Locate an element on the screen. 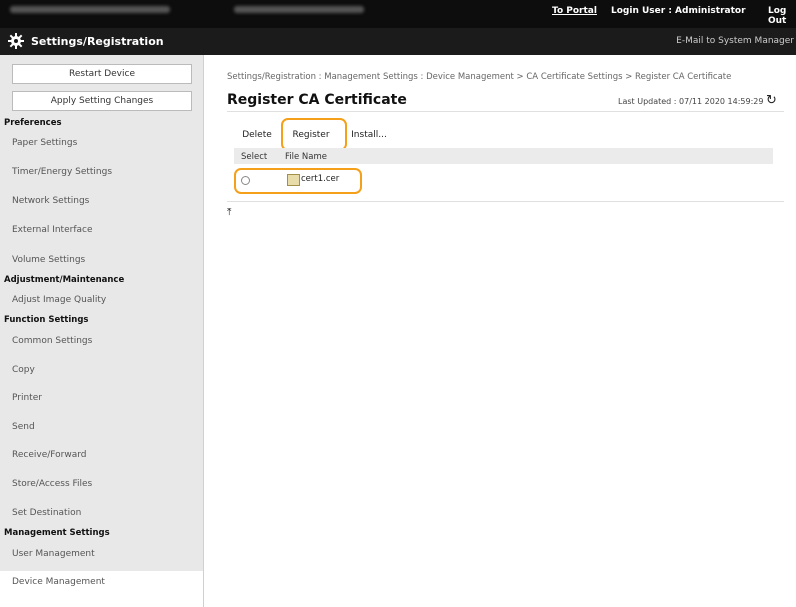 This screenshot has width=796, height=607. sidebar-item-common: Common Settings is located at coordinates (107, 341).